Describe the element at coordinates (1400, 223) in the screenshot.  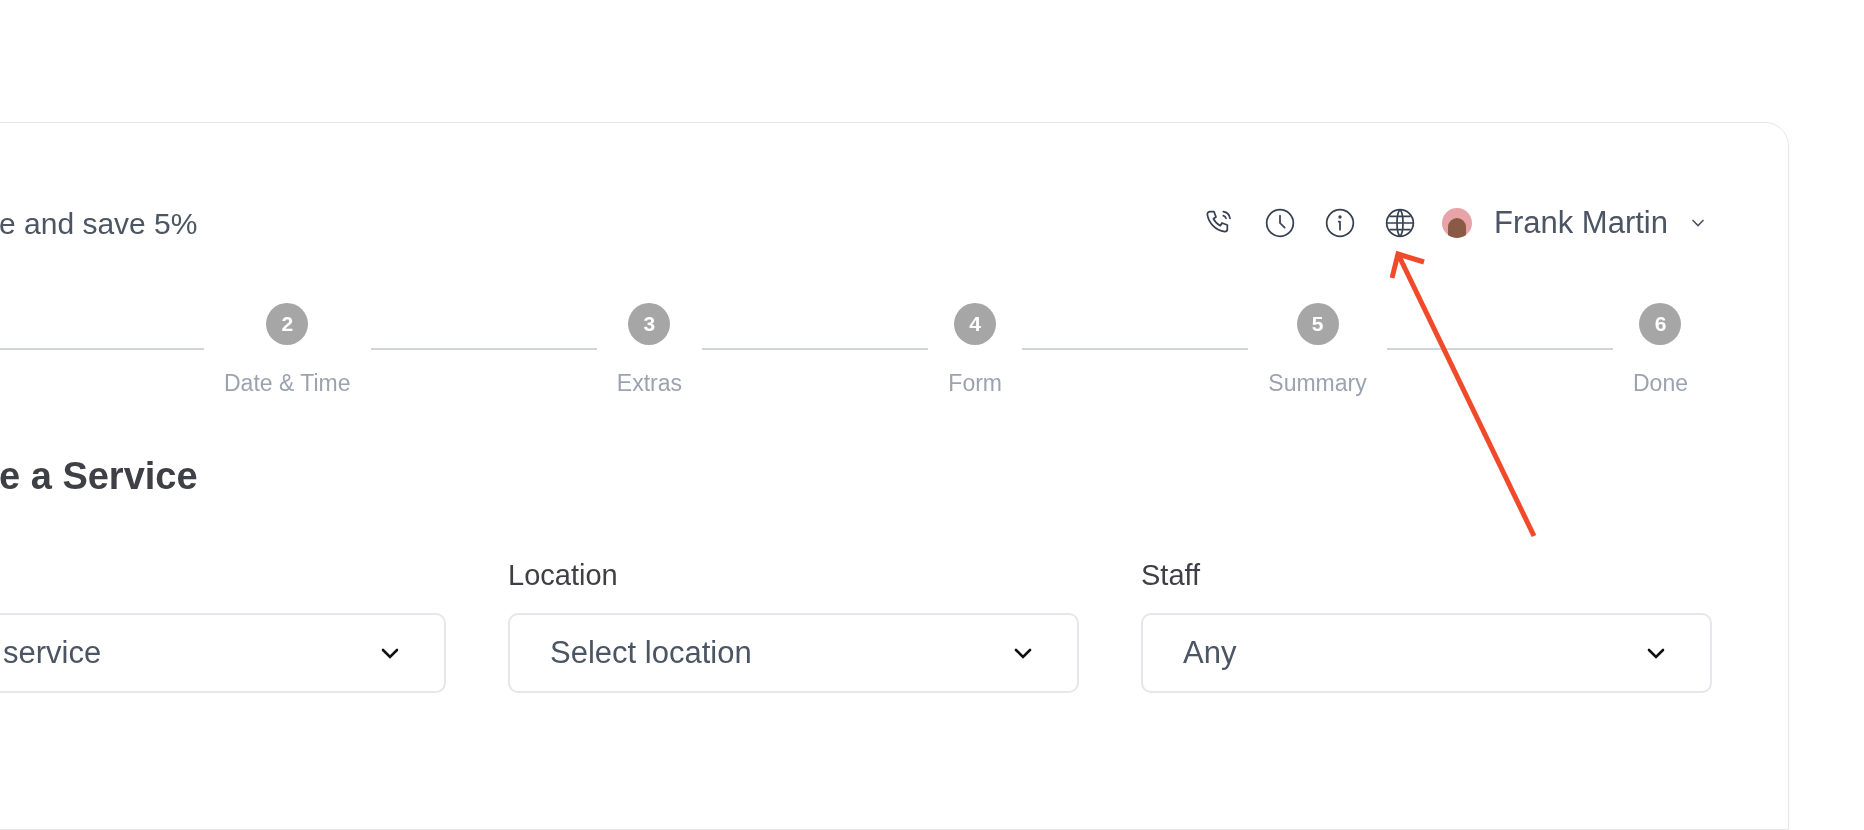
I see `globe-icon` at that location.